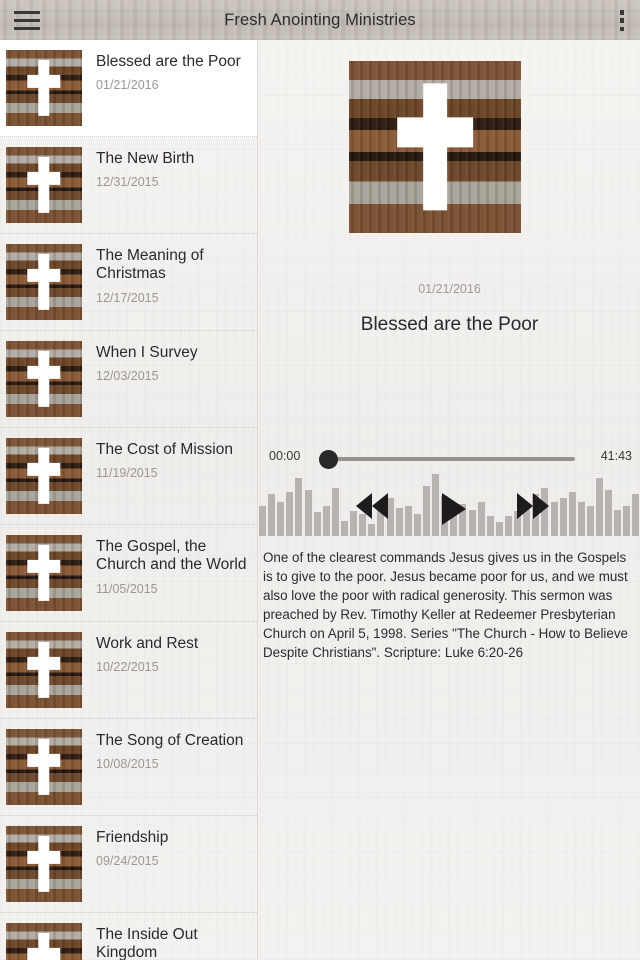 The image size is (640, 960). I want to click on sermon-list-item-title: Work and Rest, so click(147, 643).